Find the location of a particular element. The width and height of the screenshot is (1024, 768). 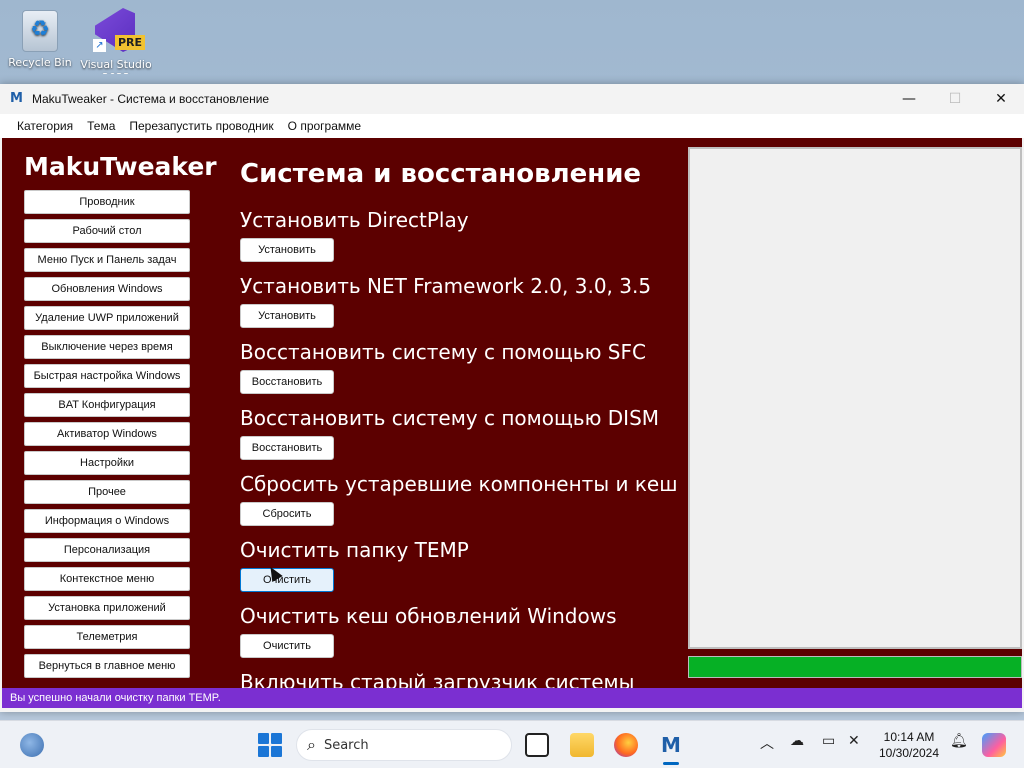

section-title: Включить старый загрузчик системы is located at coordinates (437, 679).